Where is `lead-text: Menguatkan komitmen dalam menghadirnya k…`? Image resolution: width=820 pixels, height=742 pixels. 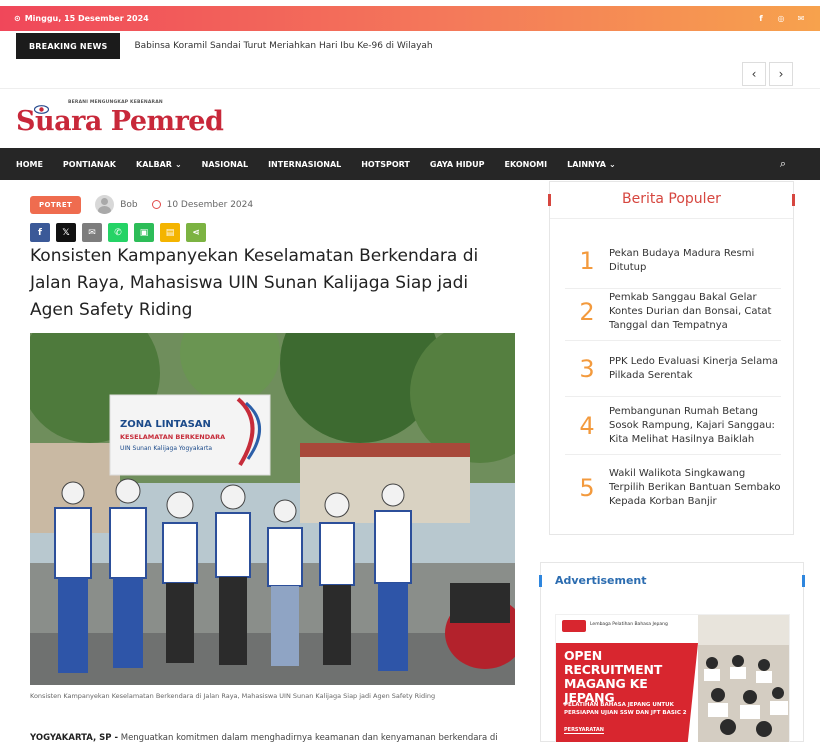
lead-text: Menguatkan komitmen dalam menghadirnya k… is located at coordinates (308, 737).